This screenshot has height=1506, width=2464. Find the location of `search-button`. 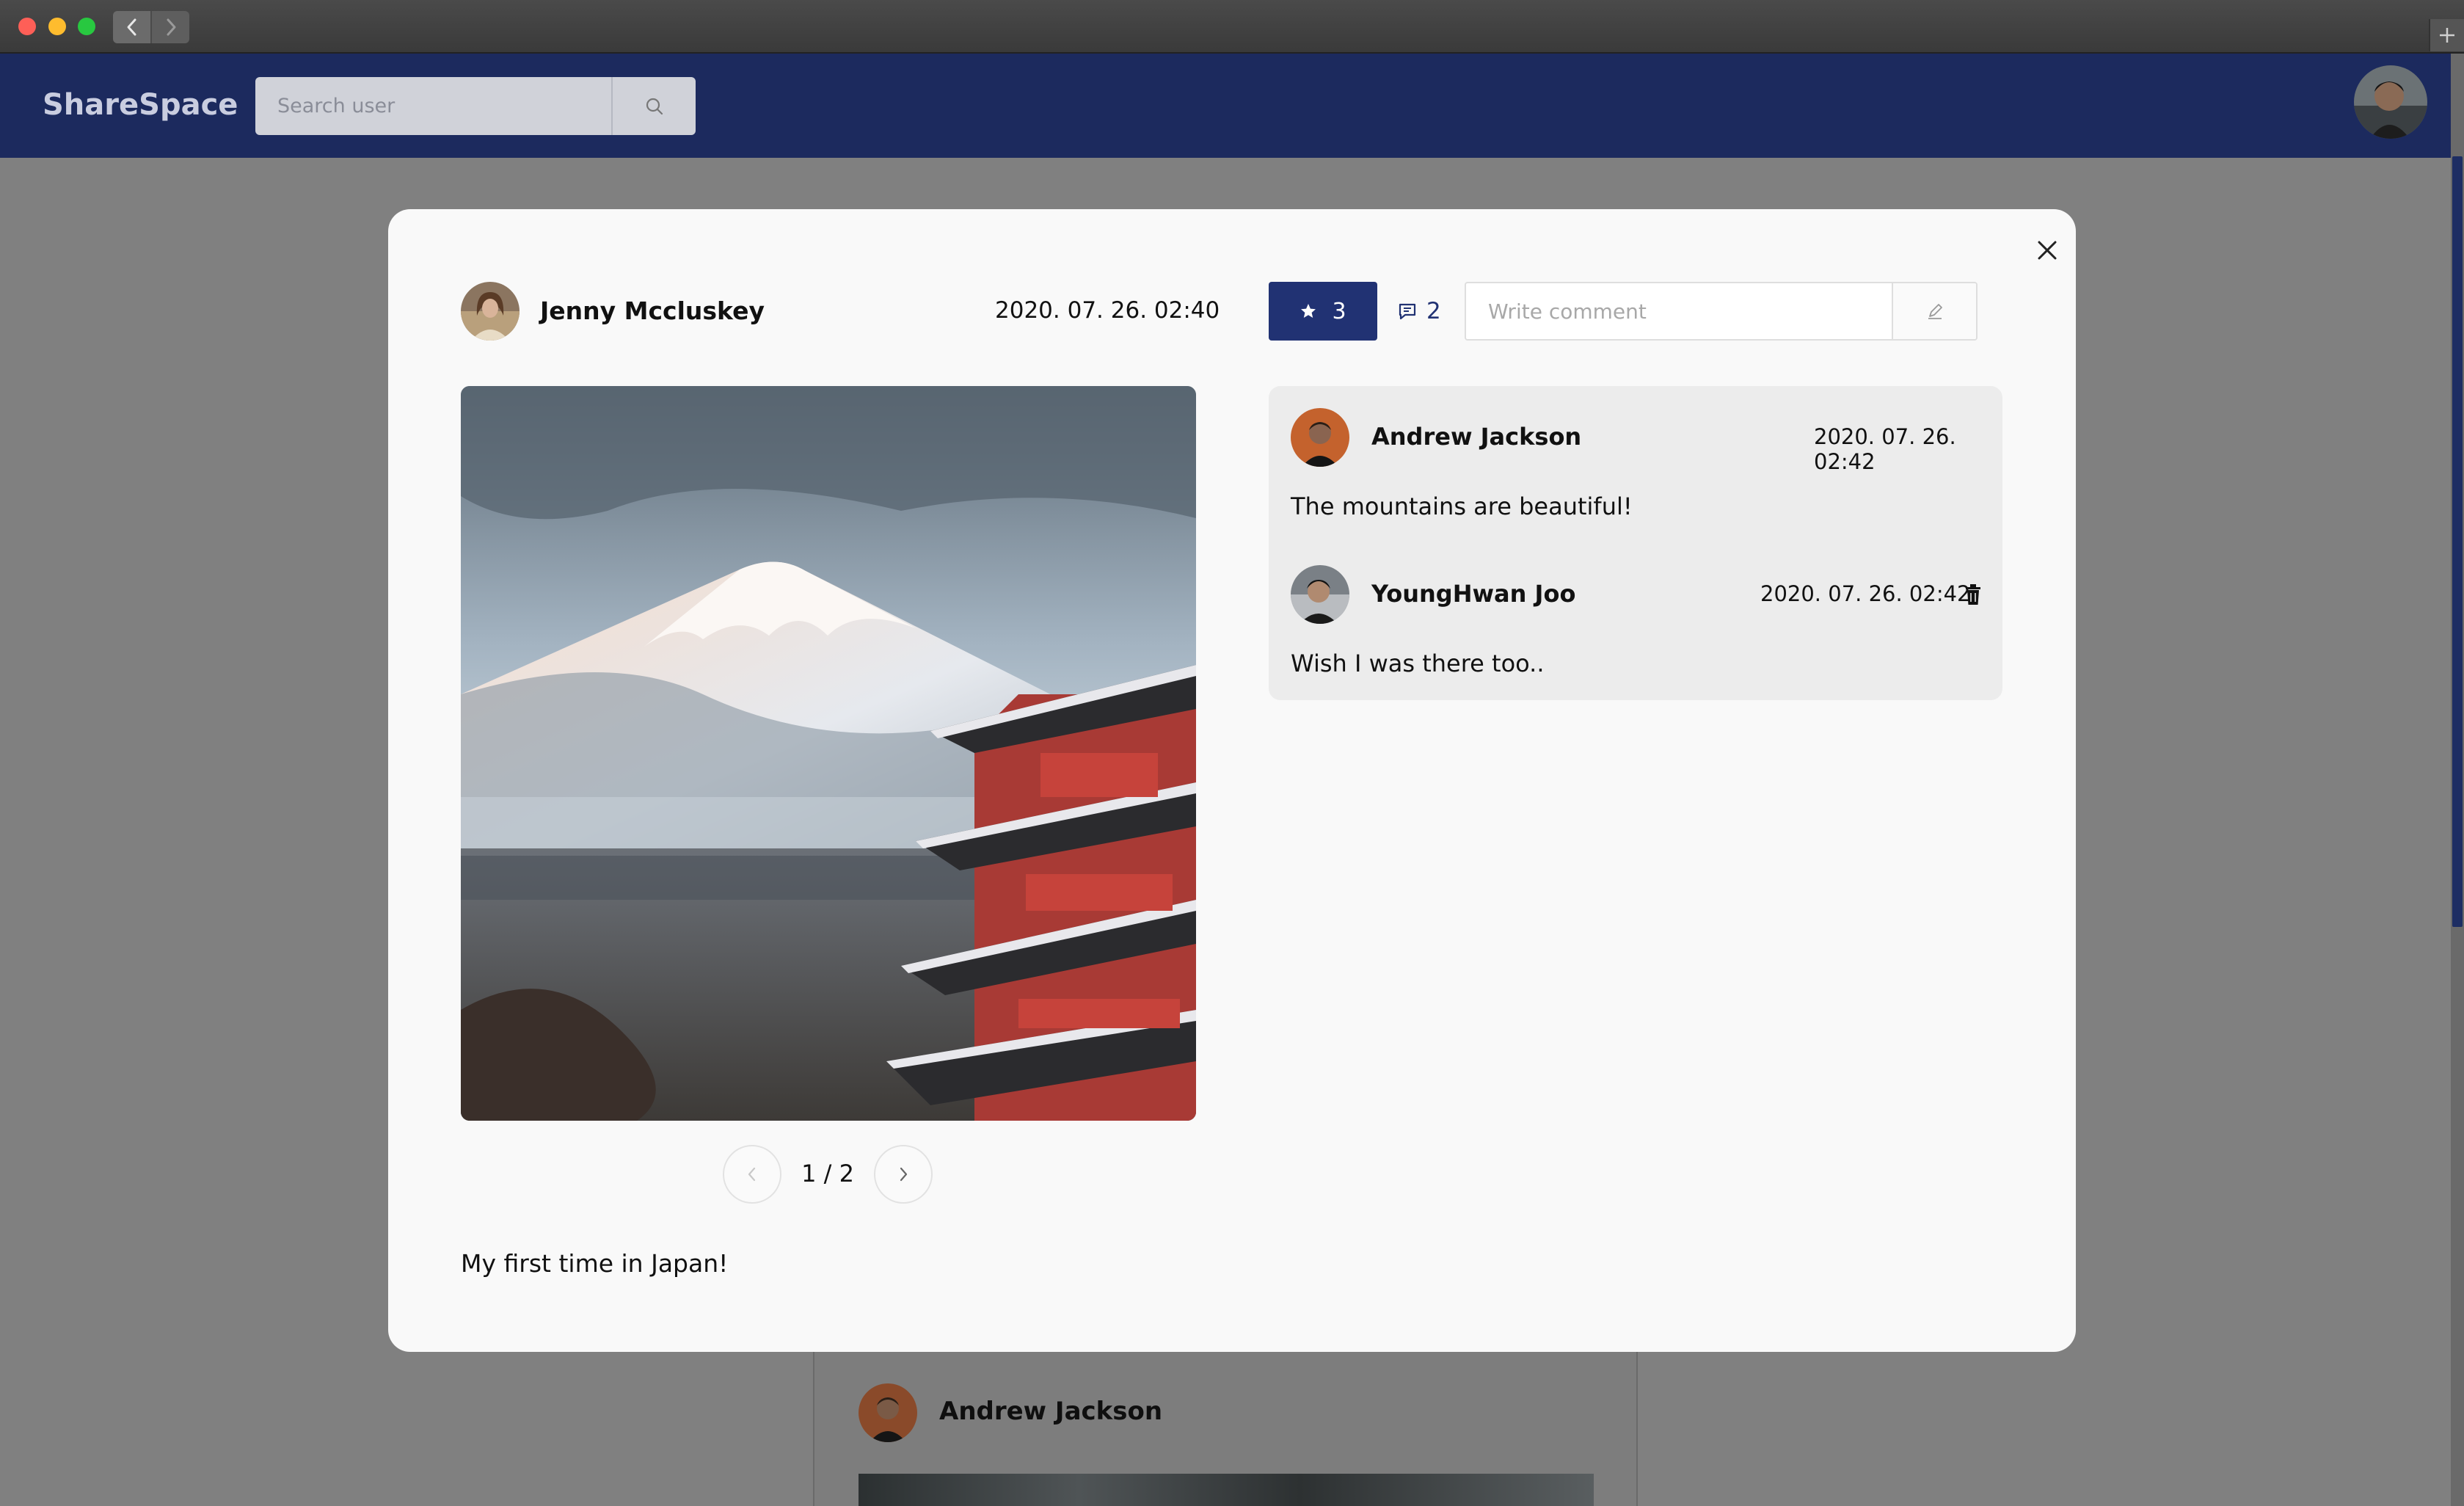

search-button is located at coordinates (653, 106).